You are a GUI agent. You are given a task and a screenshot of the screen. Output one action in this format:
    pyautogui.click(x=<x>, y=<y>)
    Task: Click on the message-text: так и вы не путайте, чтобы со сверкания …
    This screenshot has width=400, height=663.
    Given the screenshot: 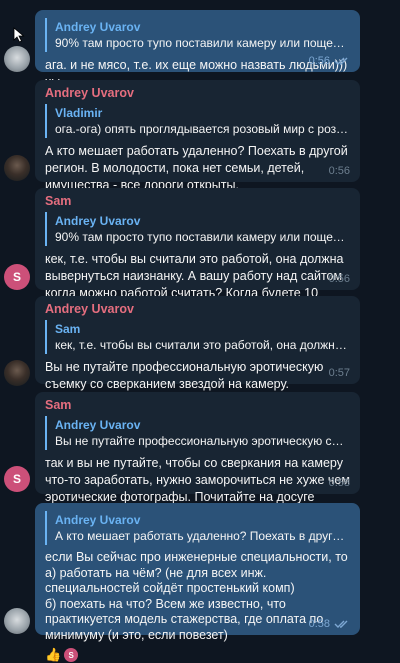 What is the action you would take?
    pyautogui.click(x=197, y=480)
    